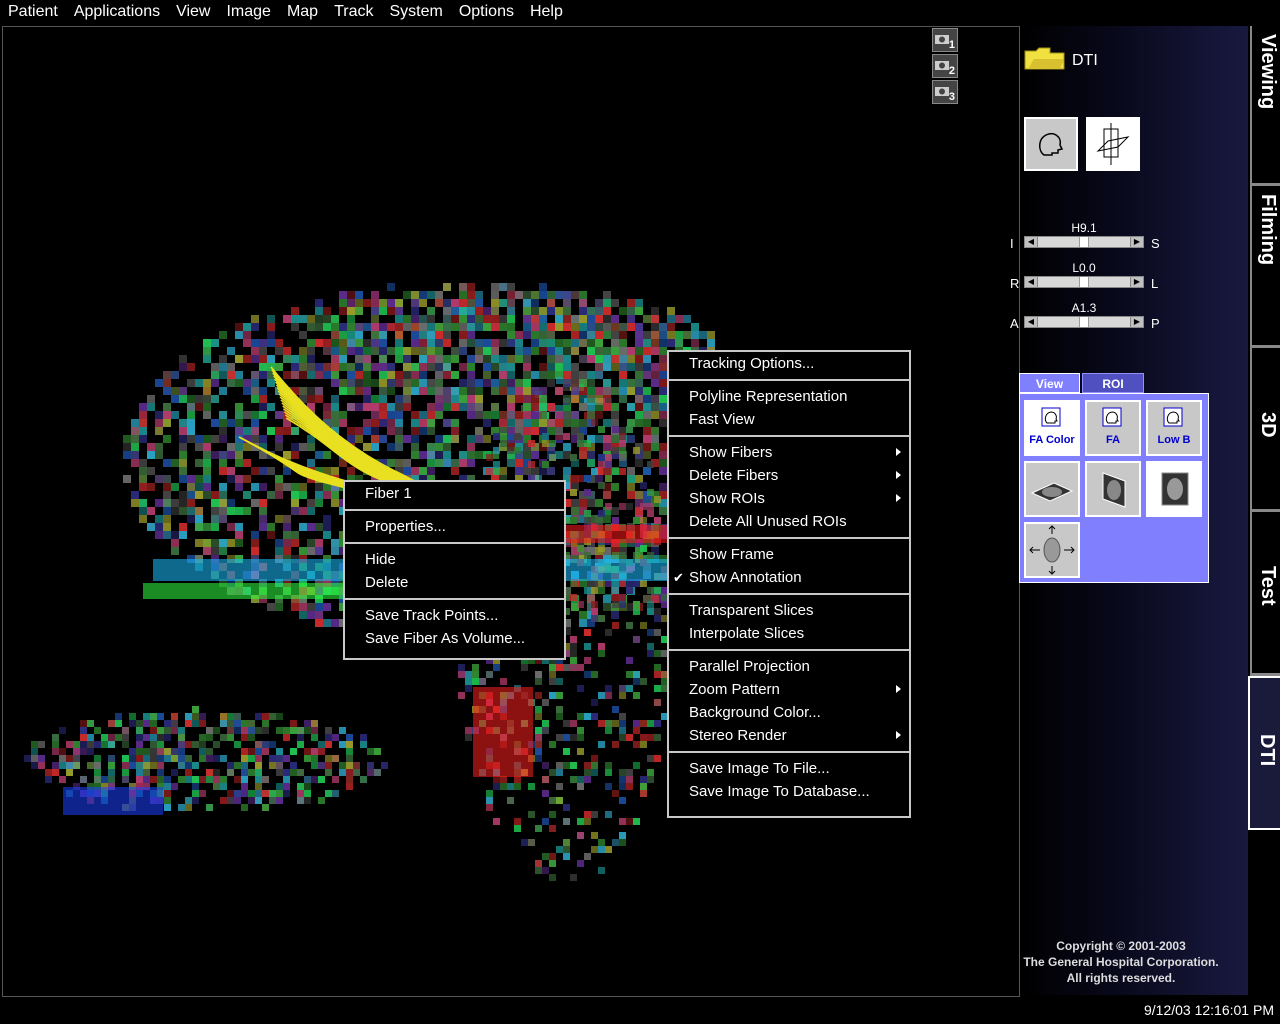 Image resolution: width=1280 pixels, height=1024 pixels. I want to click on tab-dti: DTI, so click(1264, 753).